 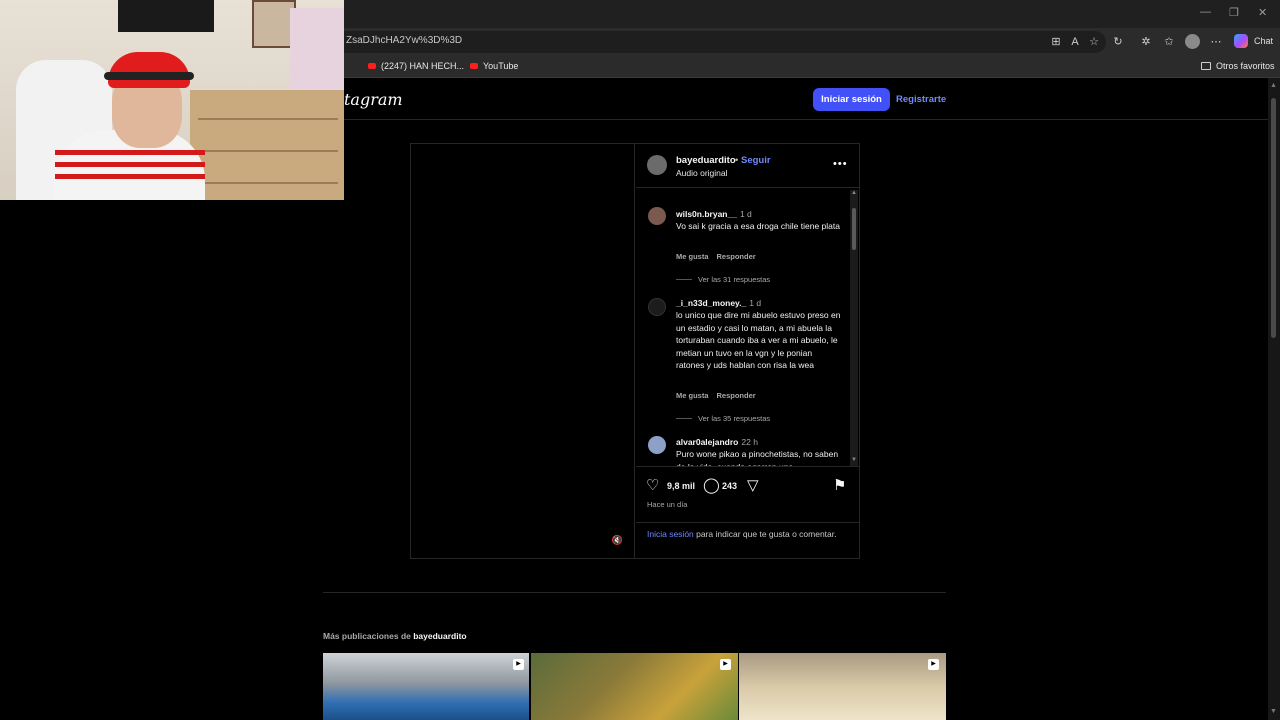 What do you see at coordinates (617, 540) in the screenshot?
I see `mute-icon: 🔇` at bounding box center [617, 540].